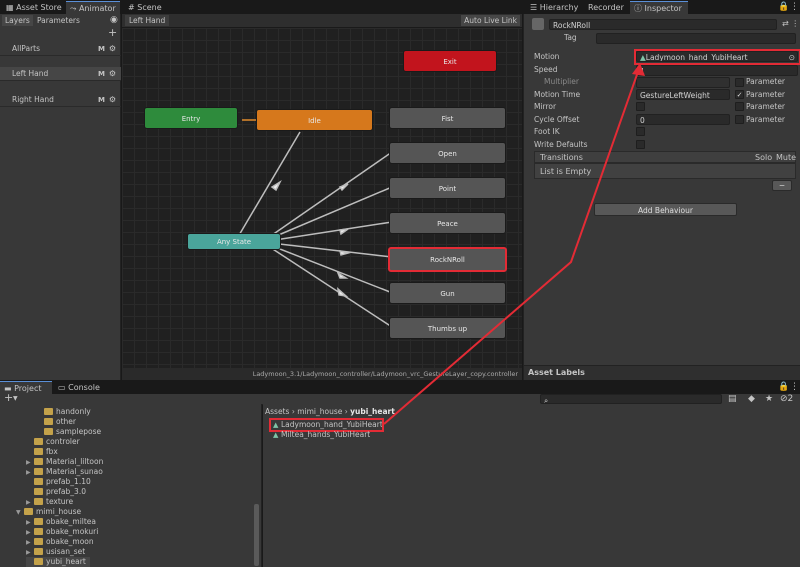 Image resolution: width=800 pixels, height=567 pixels. Describe the element at coordinates (256, 535) in the screenshot. I see `tree-scrollbar` at that location.